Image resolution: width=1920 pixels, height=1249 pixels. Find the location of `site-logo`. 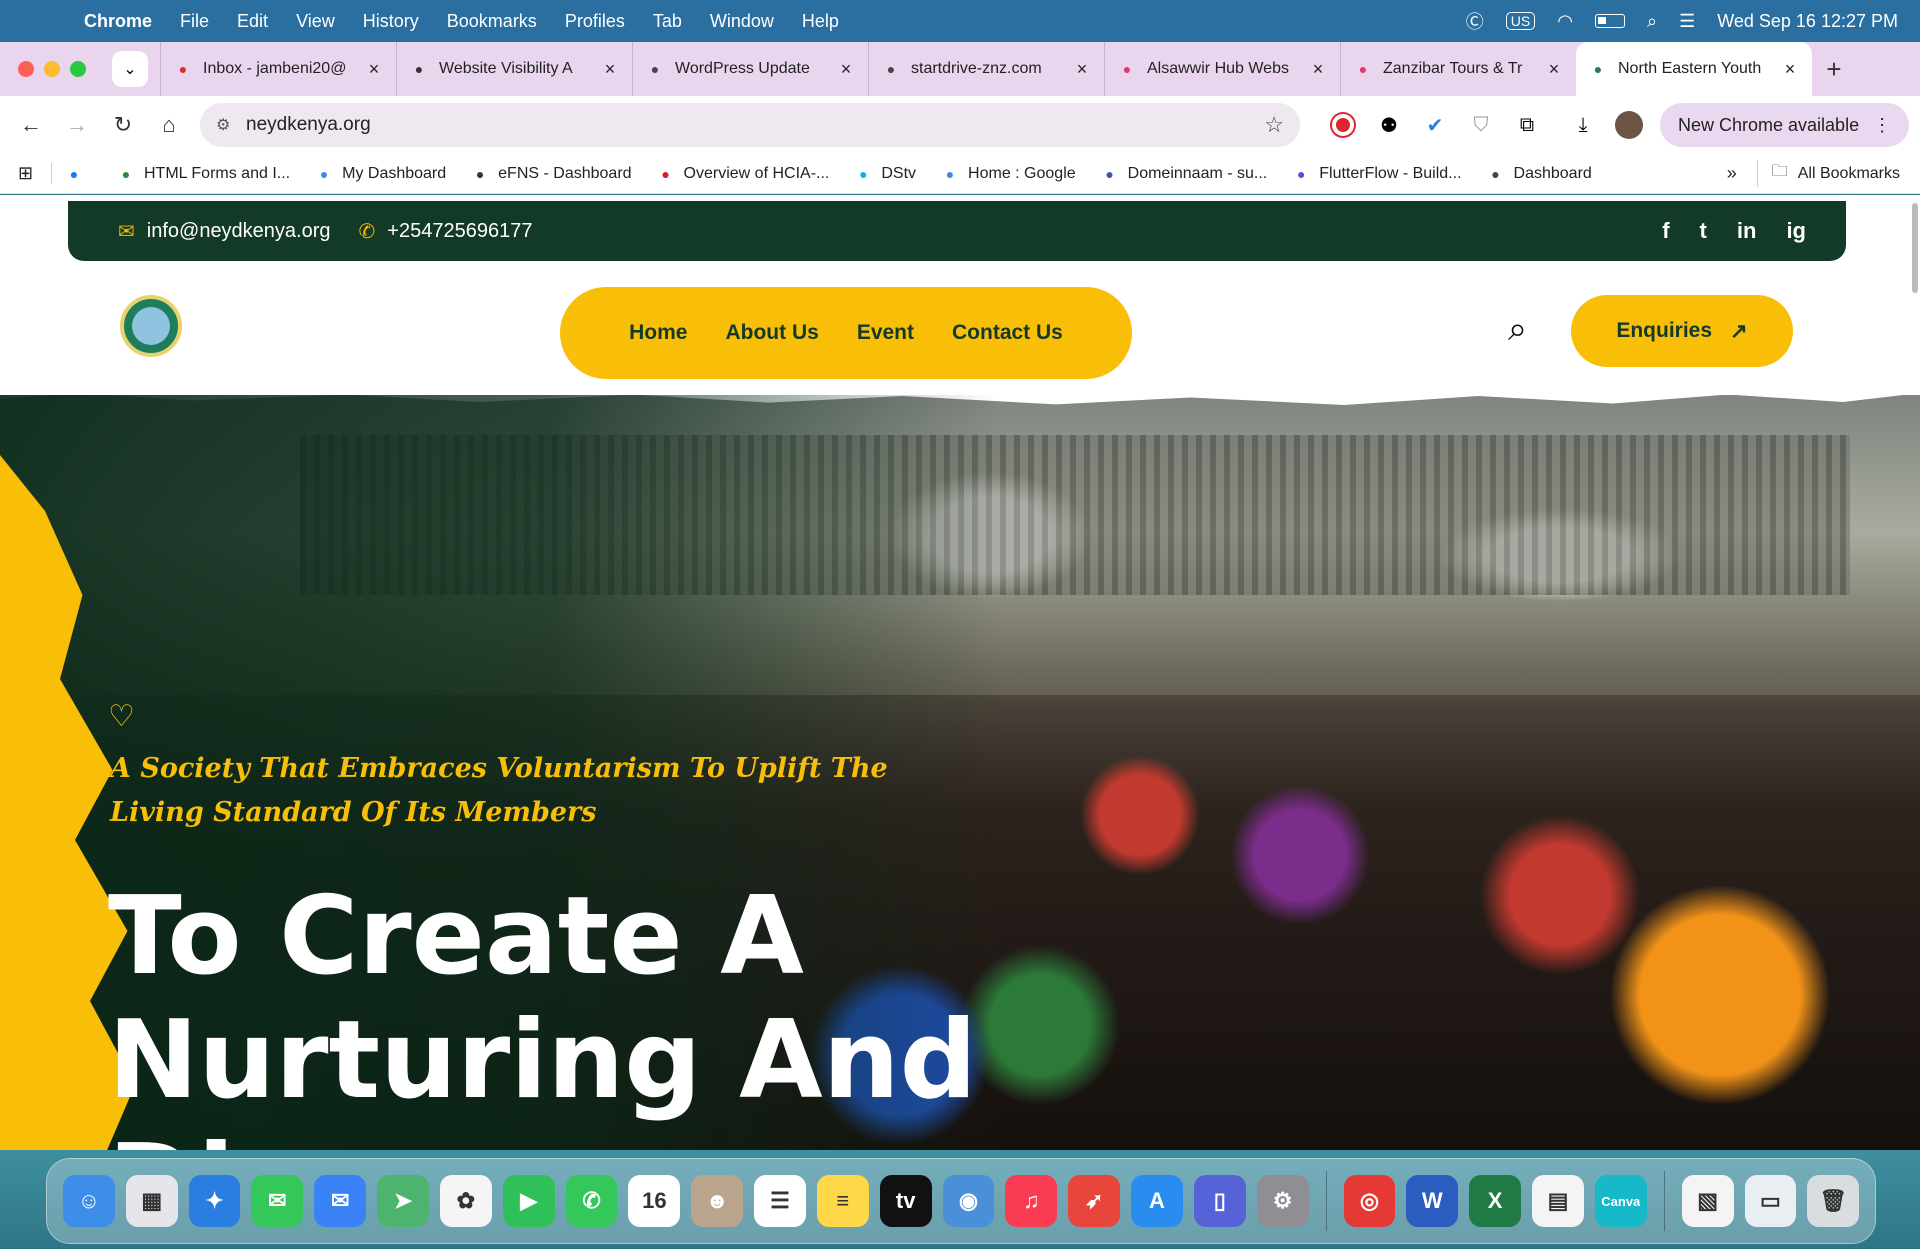

site-logo is located at coordinates (151, 326).